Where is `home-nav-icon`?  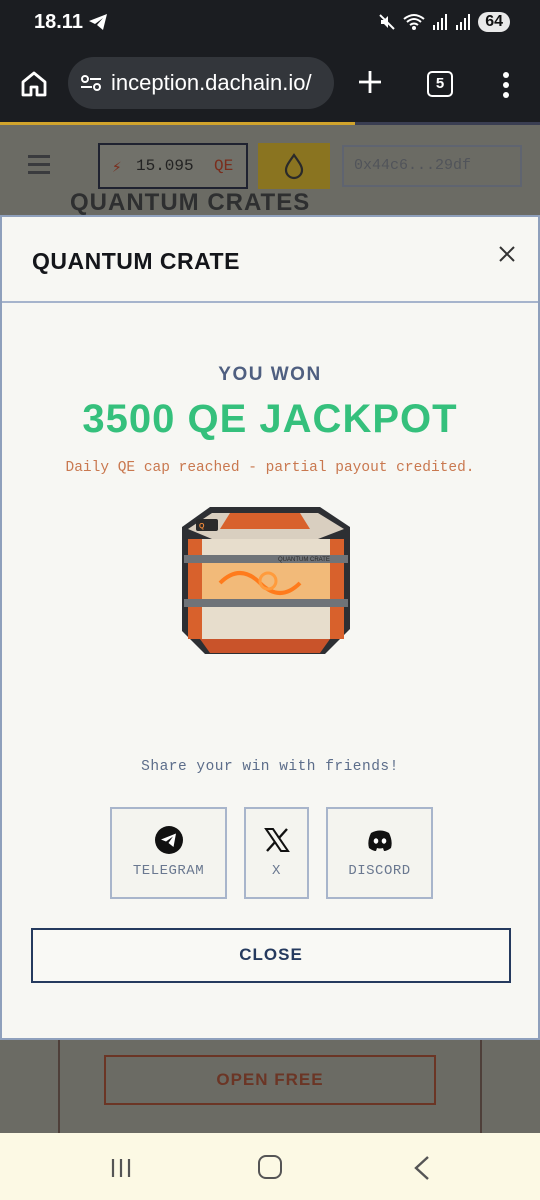
home-nav-icon is located at coordinates (270, 1167).